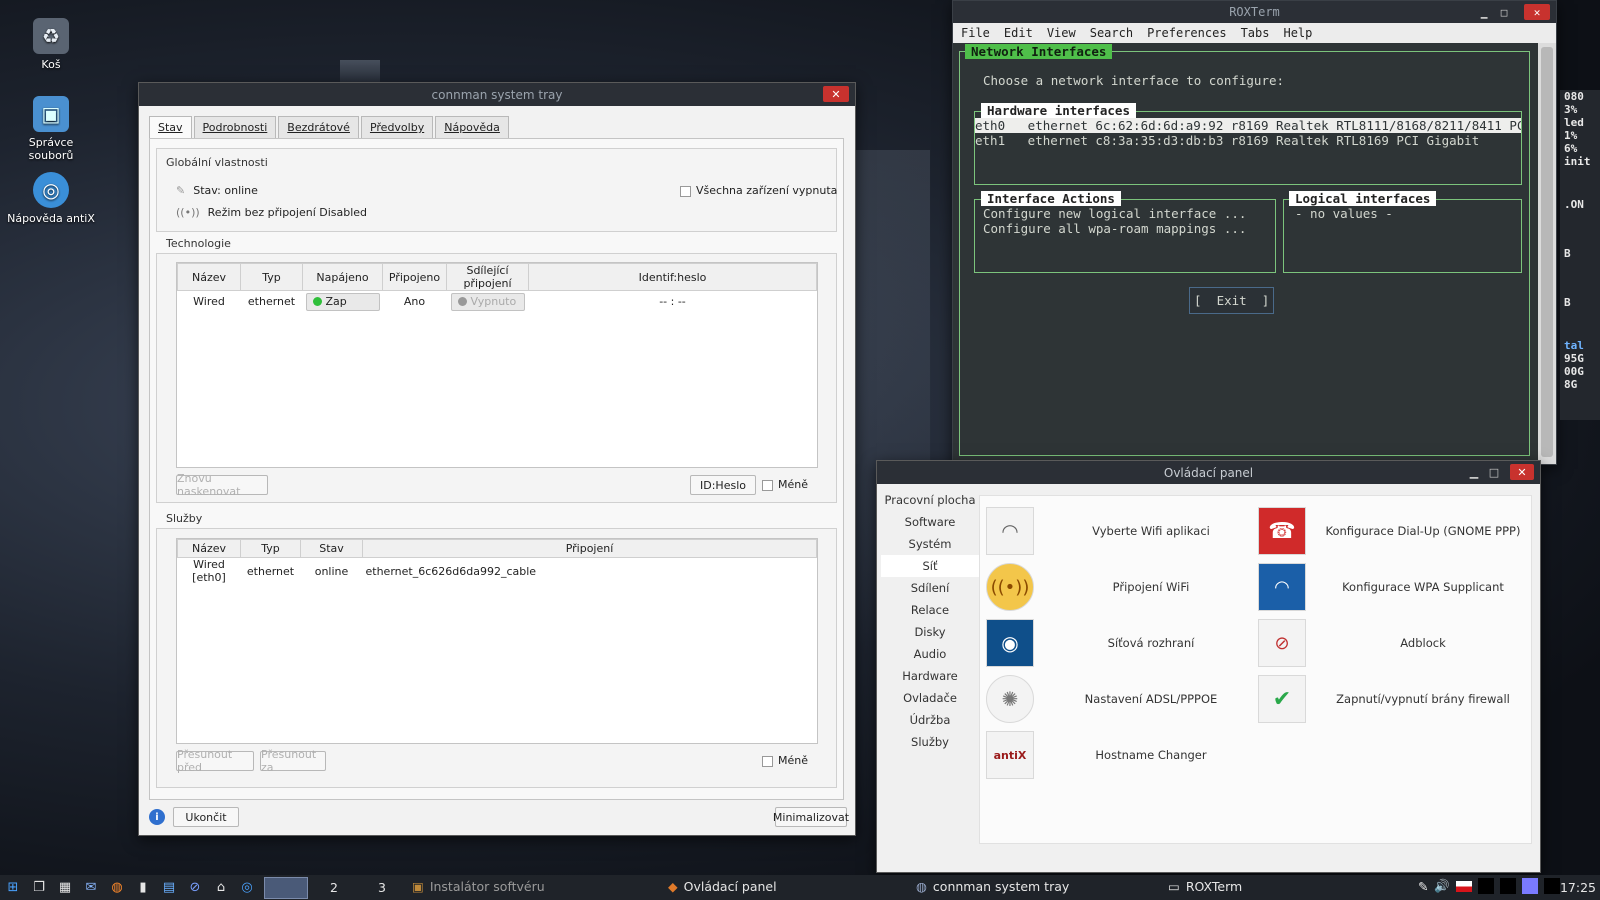 The image size is (1600, 900). What do you see at coordinates (342, 277) in the screenshot?
I see `column-header: Napájeno` at bounding box center [342, 277].